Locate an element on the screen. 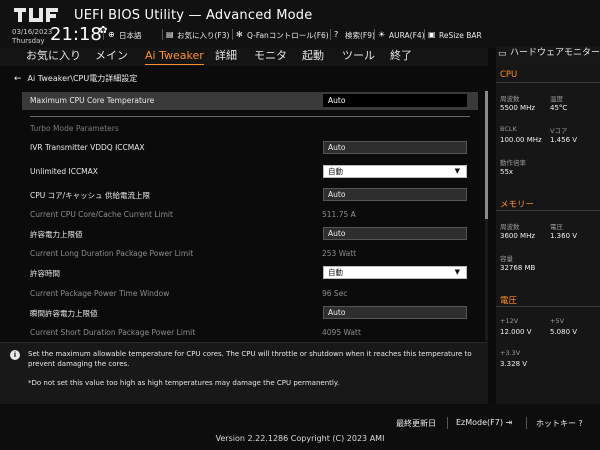  resize-bar-label: ReSize BAR is located at coordinates (460, 35).